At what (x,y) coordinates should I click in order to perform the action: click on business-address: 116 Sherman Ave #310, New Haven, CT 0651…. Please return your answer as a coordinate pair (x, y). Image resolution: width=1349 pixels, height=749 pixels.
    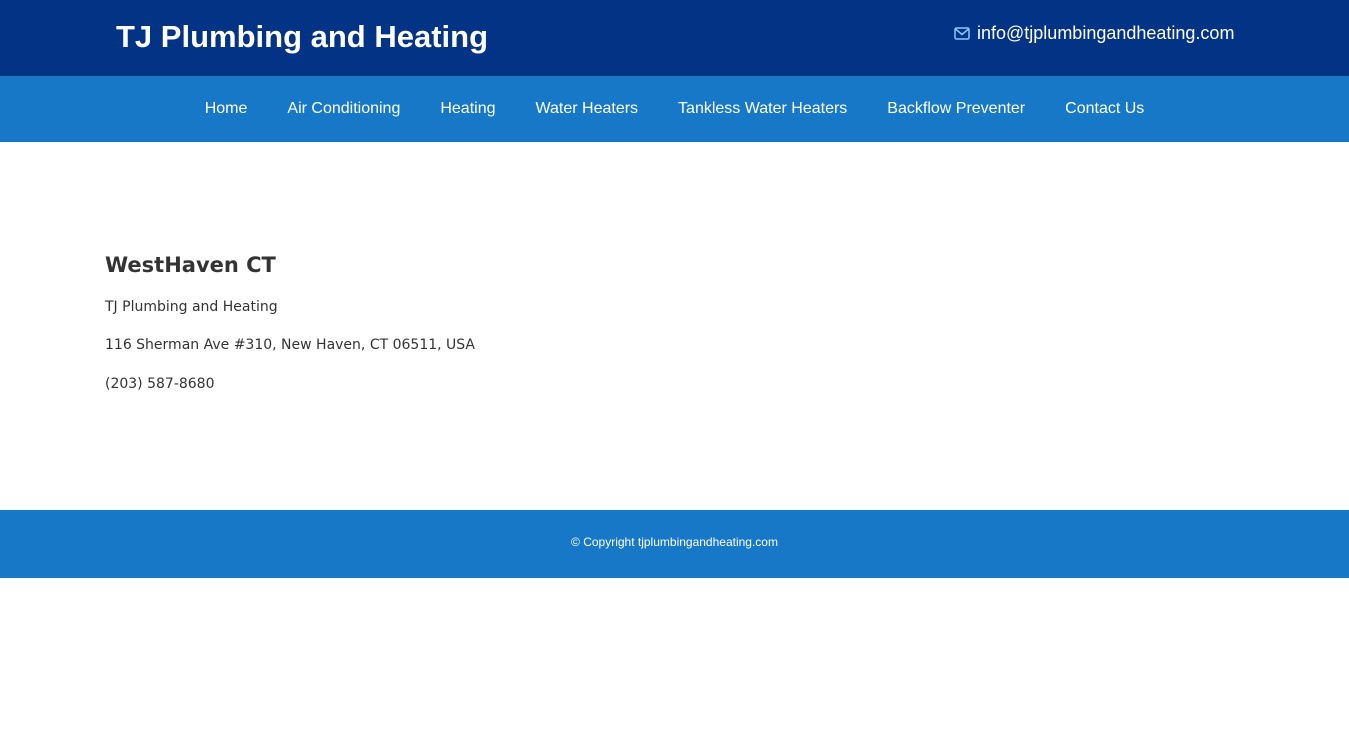
    Looking at the image, I should click on (290, 345).